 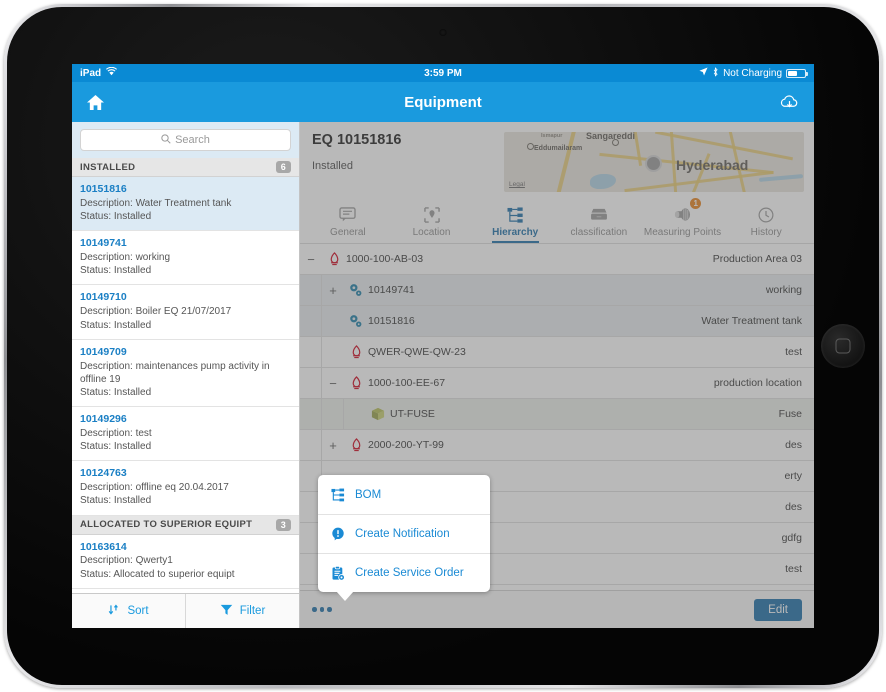 I want to click on filter-icon, so click(x=226, y=611).